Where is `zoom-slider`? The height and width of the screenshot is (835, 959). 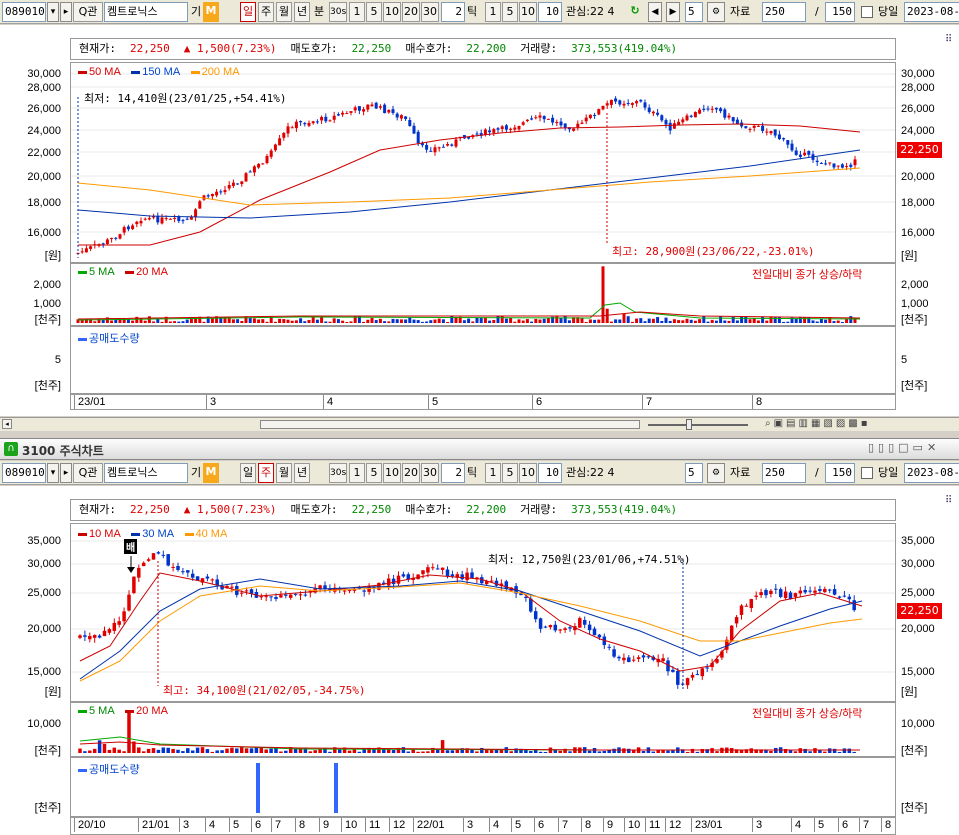
zoom-slider is located at coordinates (698, 425).